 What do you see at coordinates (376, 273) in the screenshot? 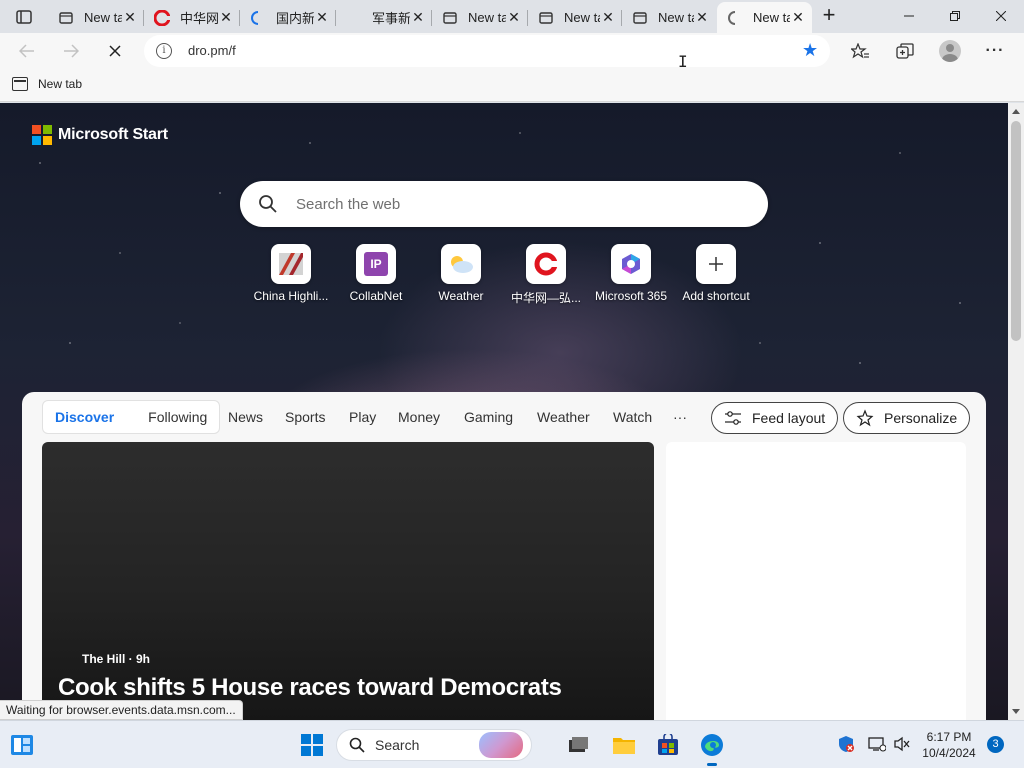
I see `shortcut-collabnet: IP CollabNet` at bounding box center [376, 273].